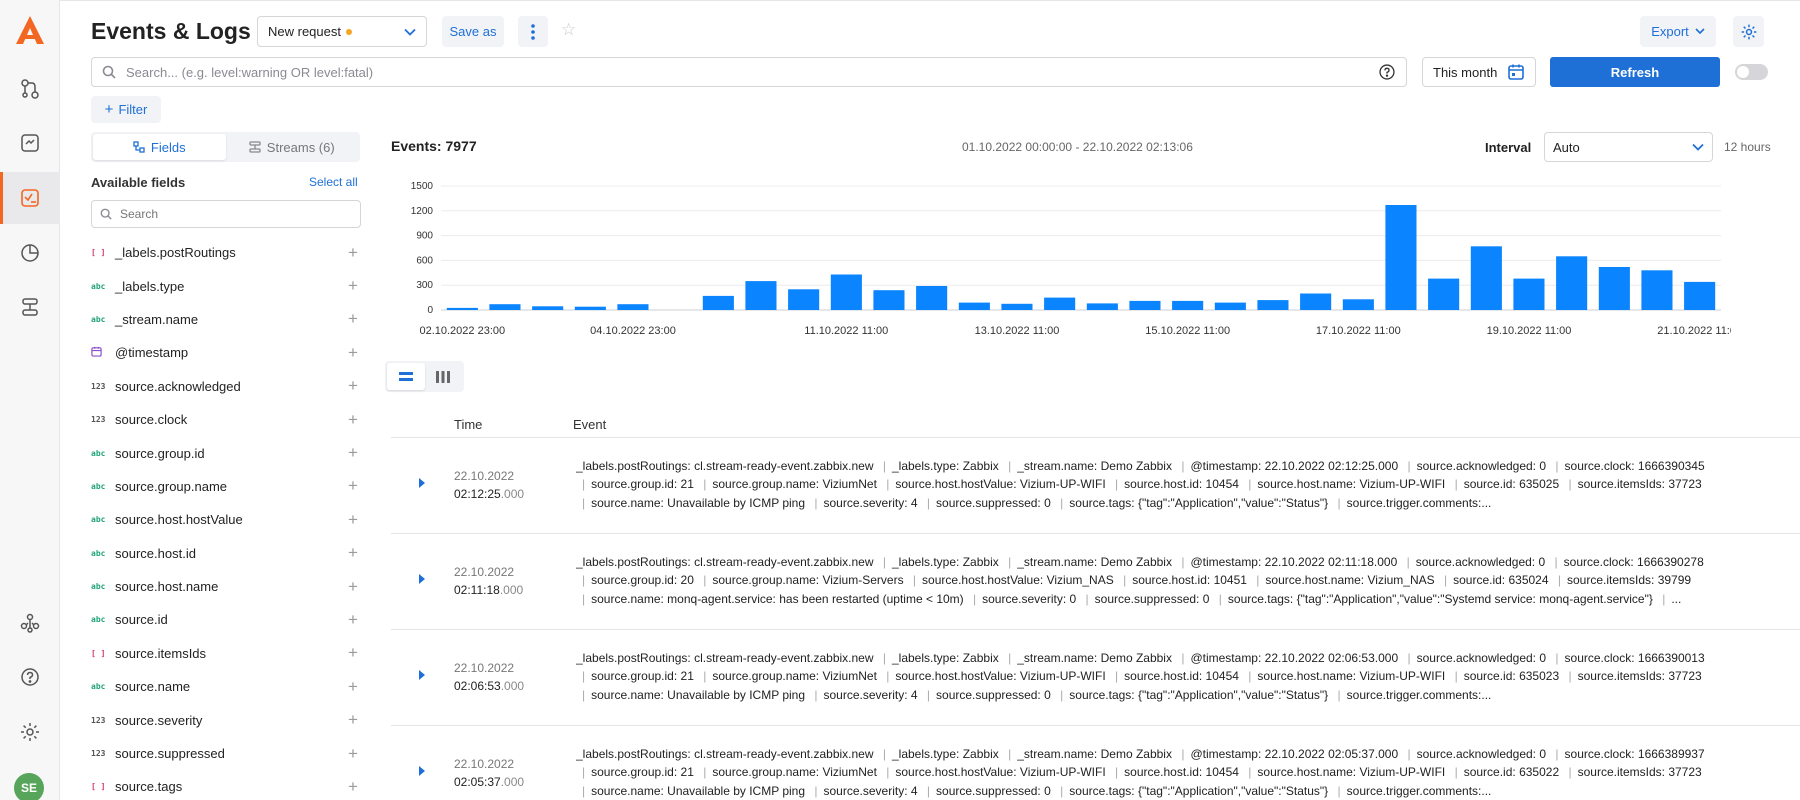  Describe the element at coordinates (226, 586) in the screenshot. I see `field-item: abc source.host.name +` at that location.